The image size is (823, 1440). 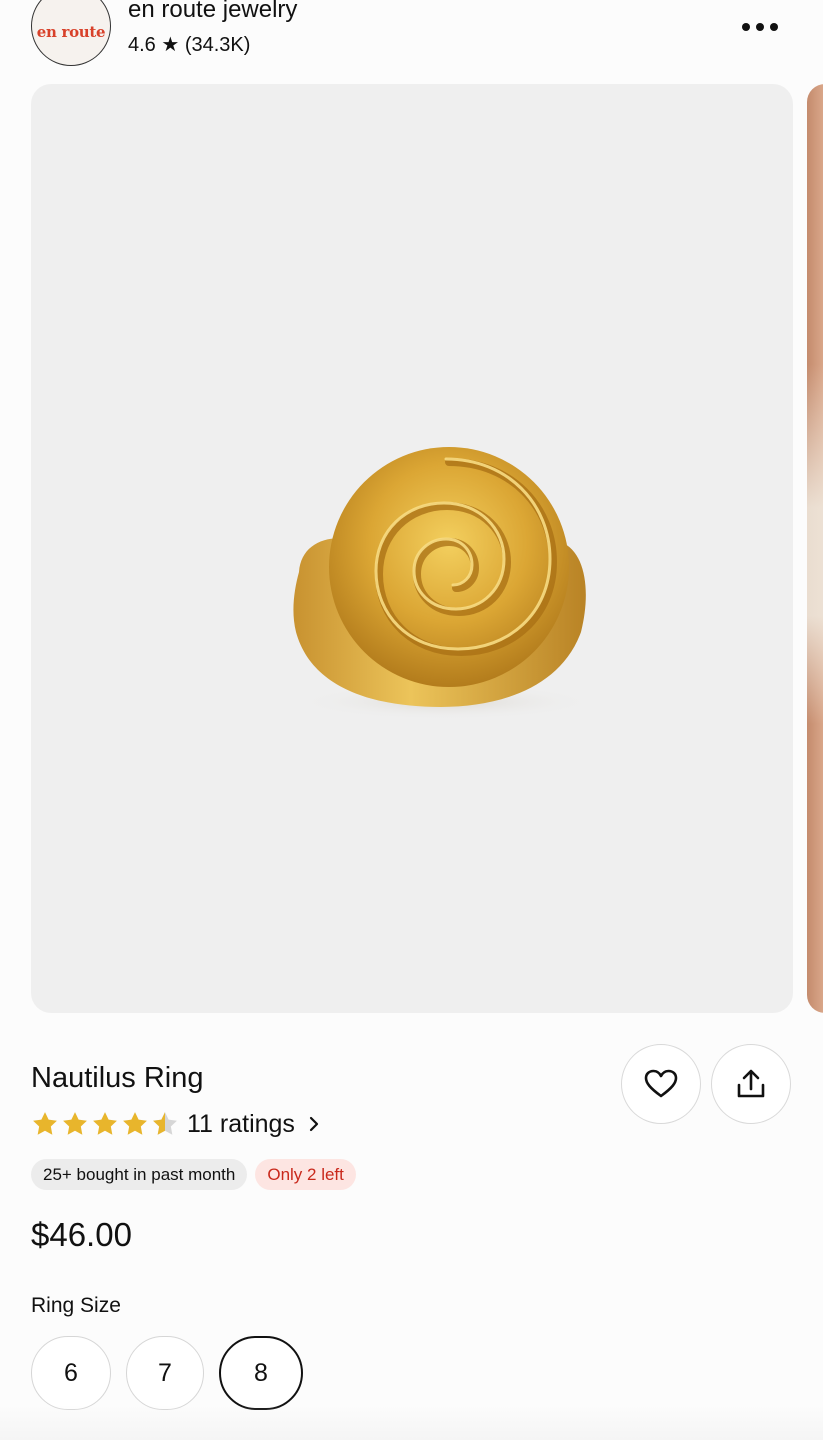 I want to click on ellipsis-icon, so click(x=760, y=27).